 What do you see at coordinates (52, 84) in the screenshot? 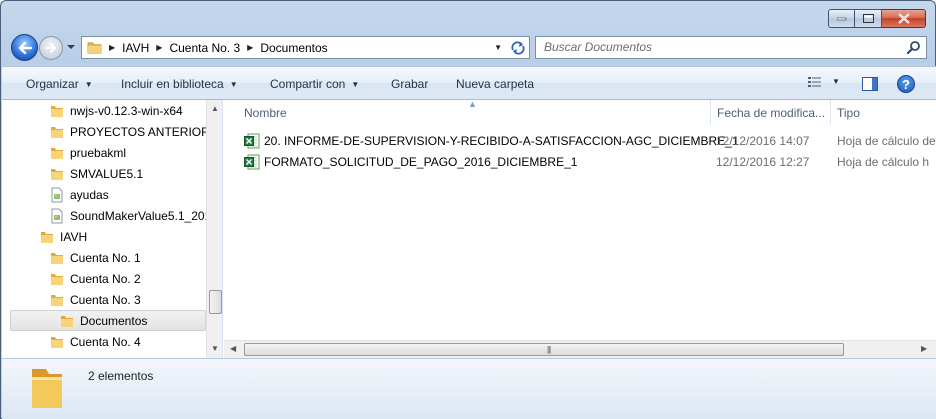
I see `organize-label: Organizar` at bounding box center [52, 84].